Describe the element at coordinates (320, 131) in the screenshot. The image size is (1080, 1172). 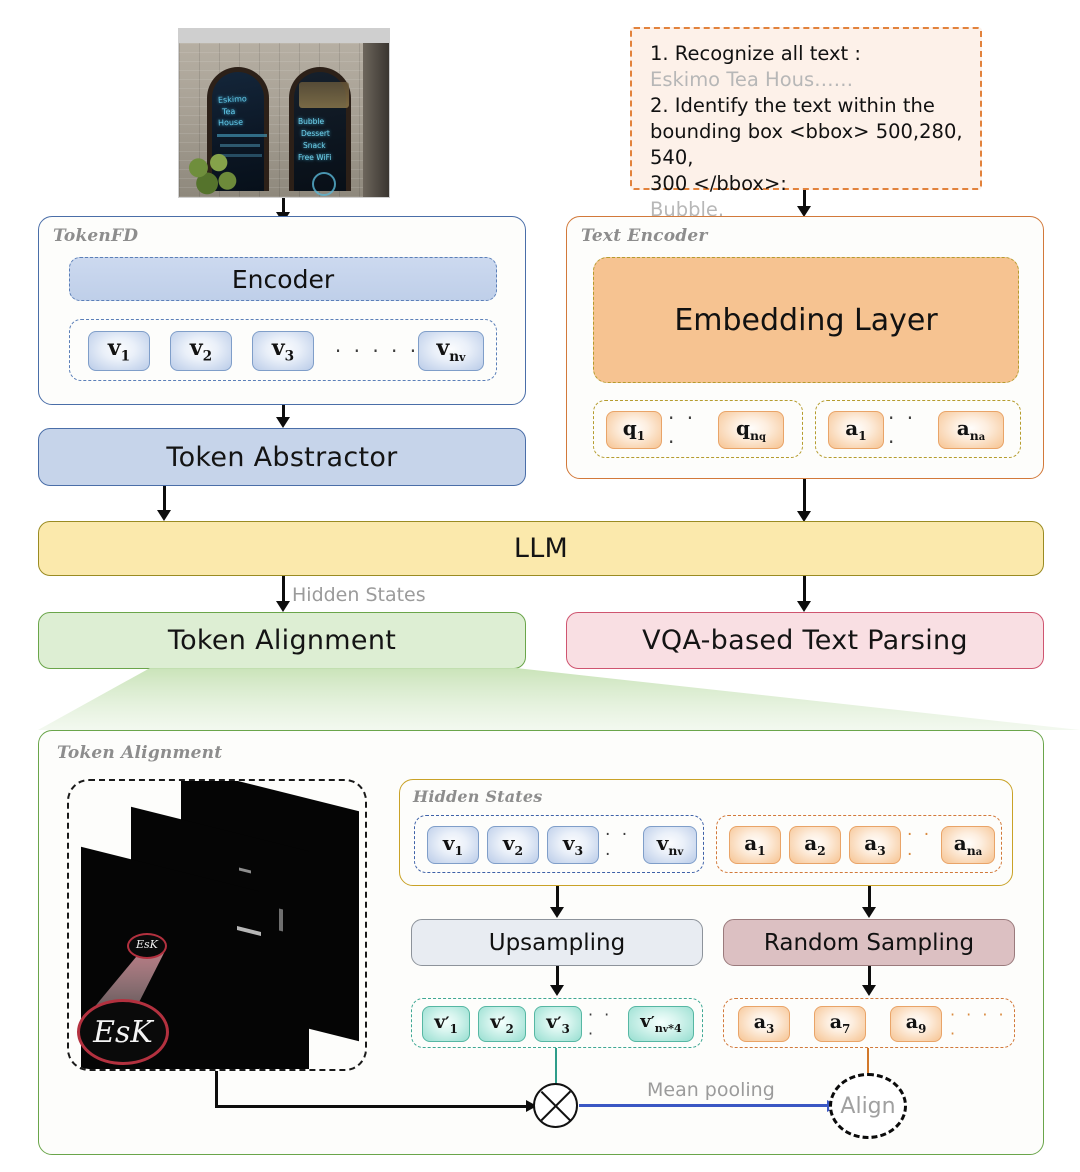
I see `window-right: Bubble Dessert Snack Free WiFi` at that location.